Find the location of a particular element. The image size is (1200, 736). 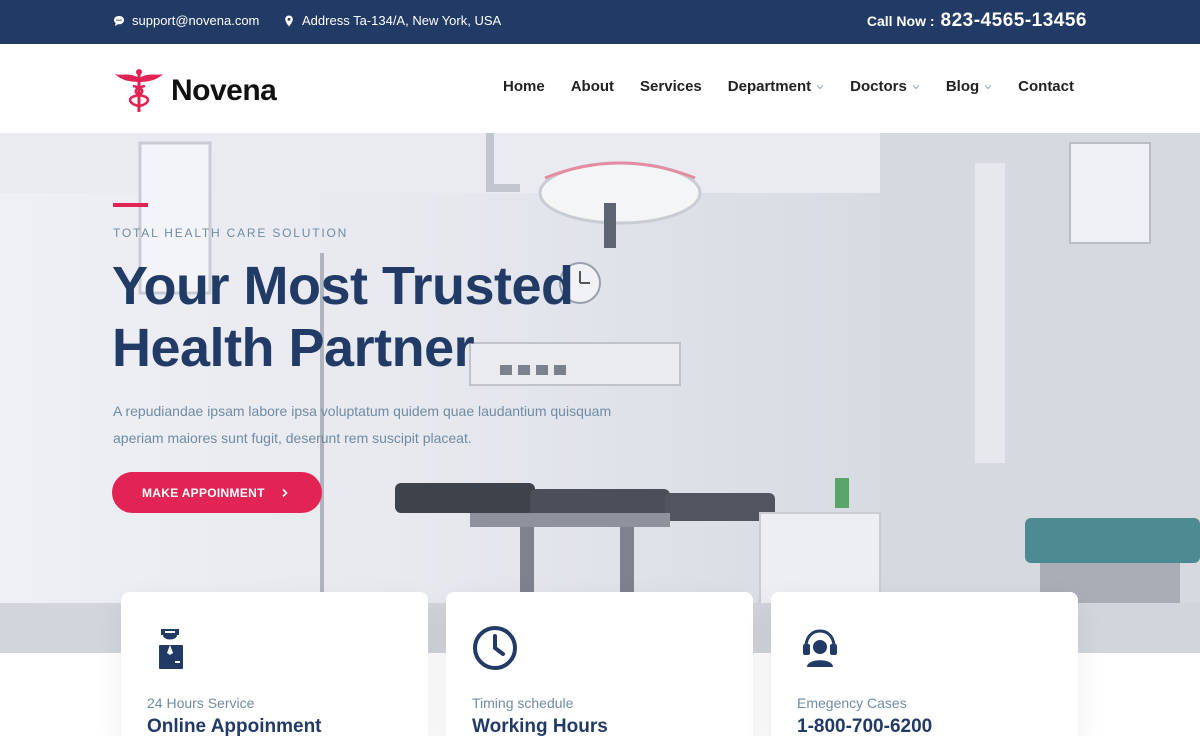

call-number: 823-4565-13456 is located at coordinates (1014, 21).